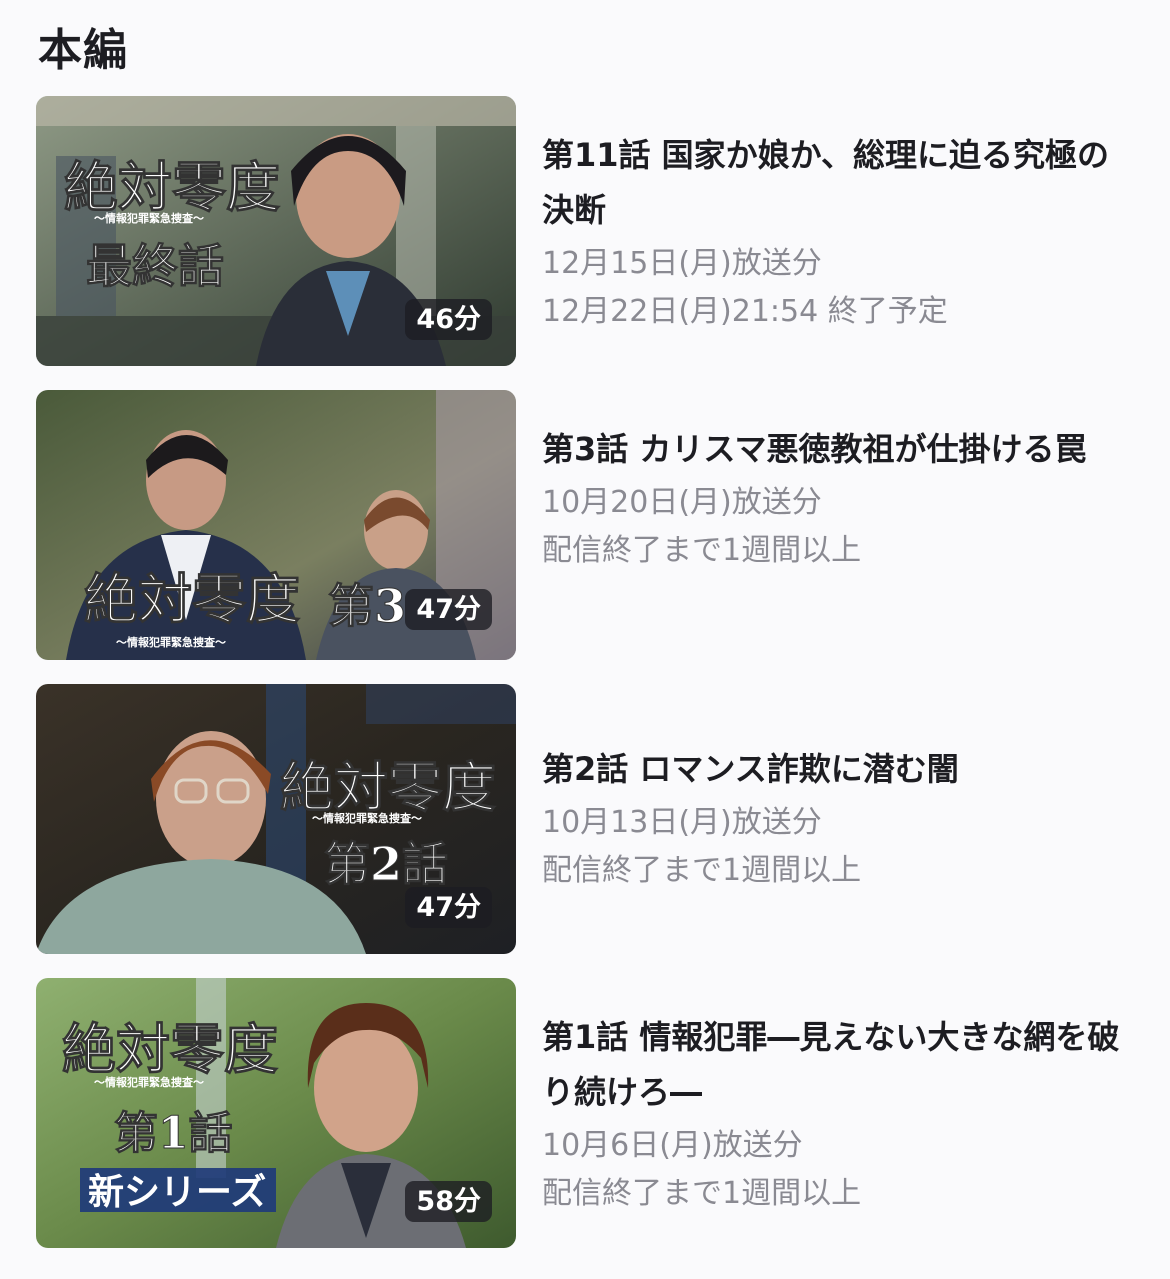 The width and height of the screenshot is (1170, 1279). Describe the element at coordinates (367, 606) in the screenshot. I see `thumb-episode-label: 第3` at that location.